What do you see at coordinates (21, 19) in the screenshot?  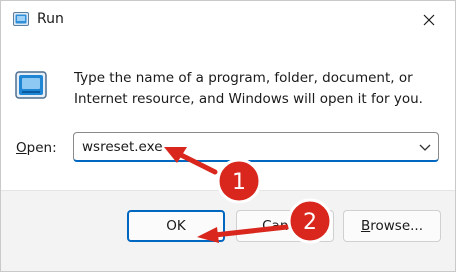 I see `run-app-icon` at bounding box center [21, 19].